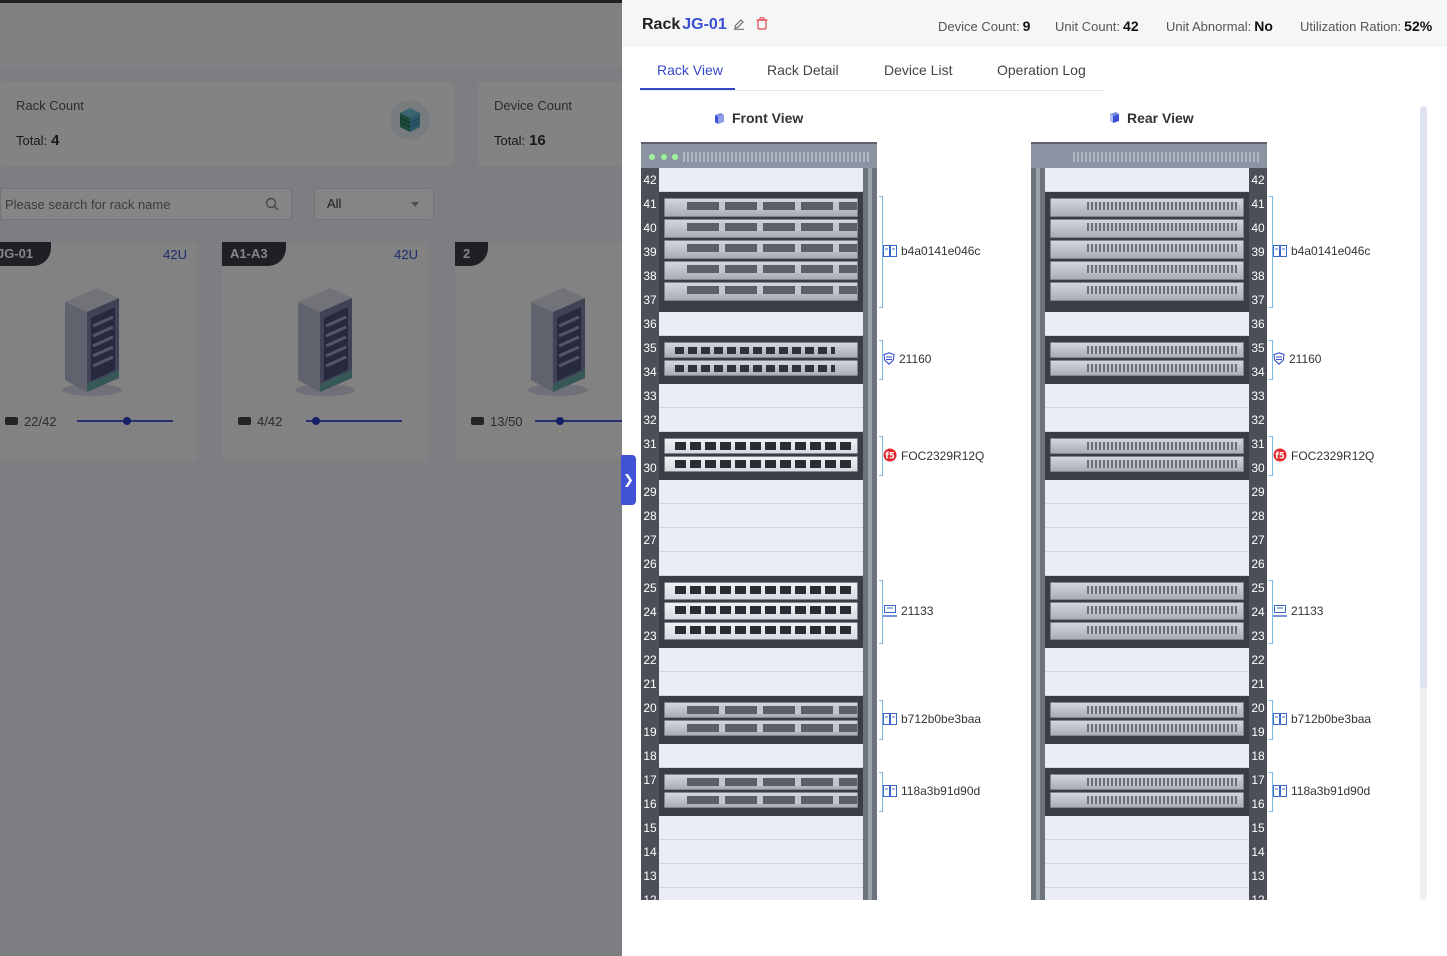 The width and height of the screenshot is (1447, 956). I want to click on unit-number: 19, so click(650, 732).